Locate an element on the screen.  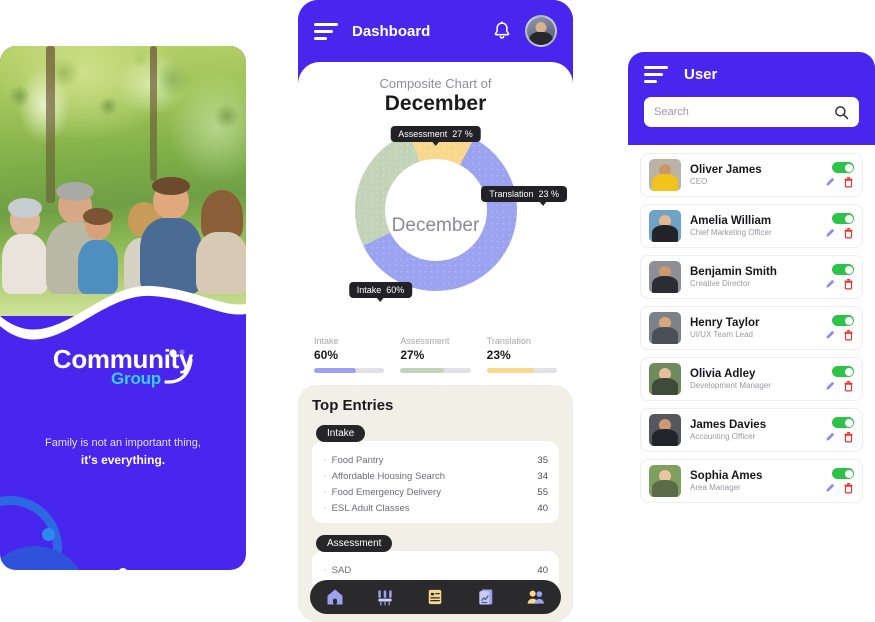
carousel-dot-active is located at coordinates (123, 568).